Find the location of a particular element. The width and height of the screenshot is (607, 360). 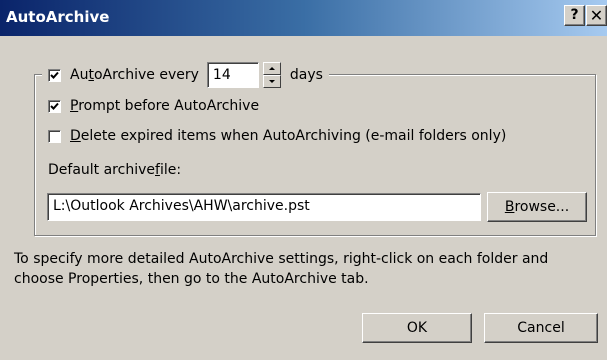

archive-file-label: Default archive f ile: is located at coordinates (115, 170).